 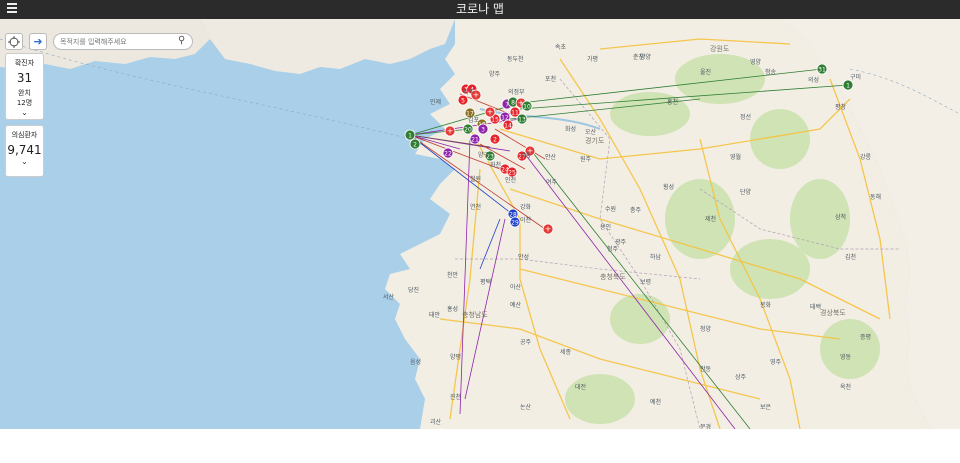 What do you see at coordinates (24, 86) in the screenshot?
I see `confirmed-panel: 확진자 31 완치 12명 ⌄` at bounding box center [24, 86].